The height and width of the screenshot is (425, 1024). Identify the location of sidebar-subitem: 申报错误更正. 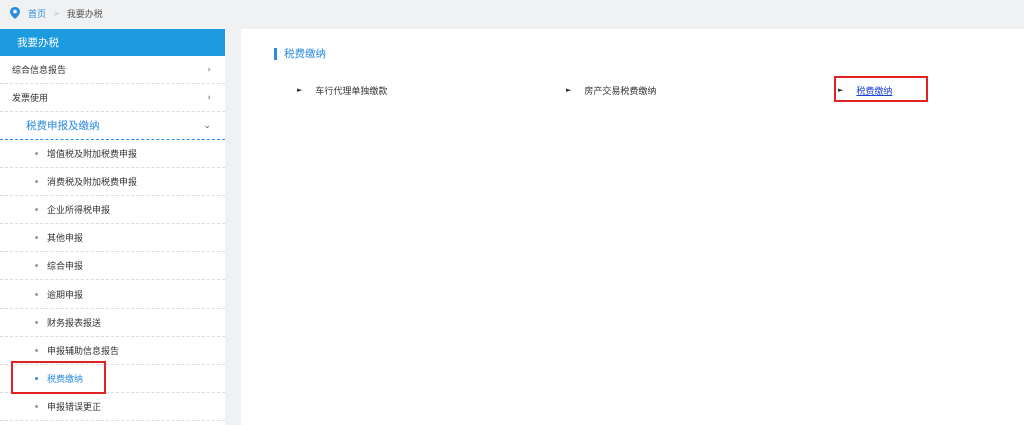
(112, 407).